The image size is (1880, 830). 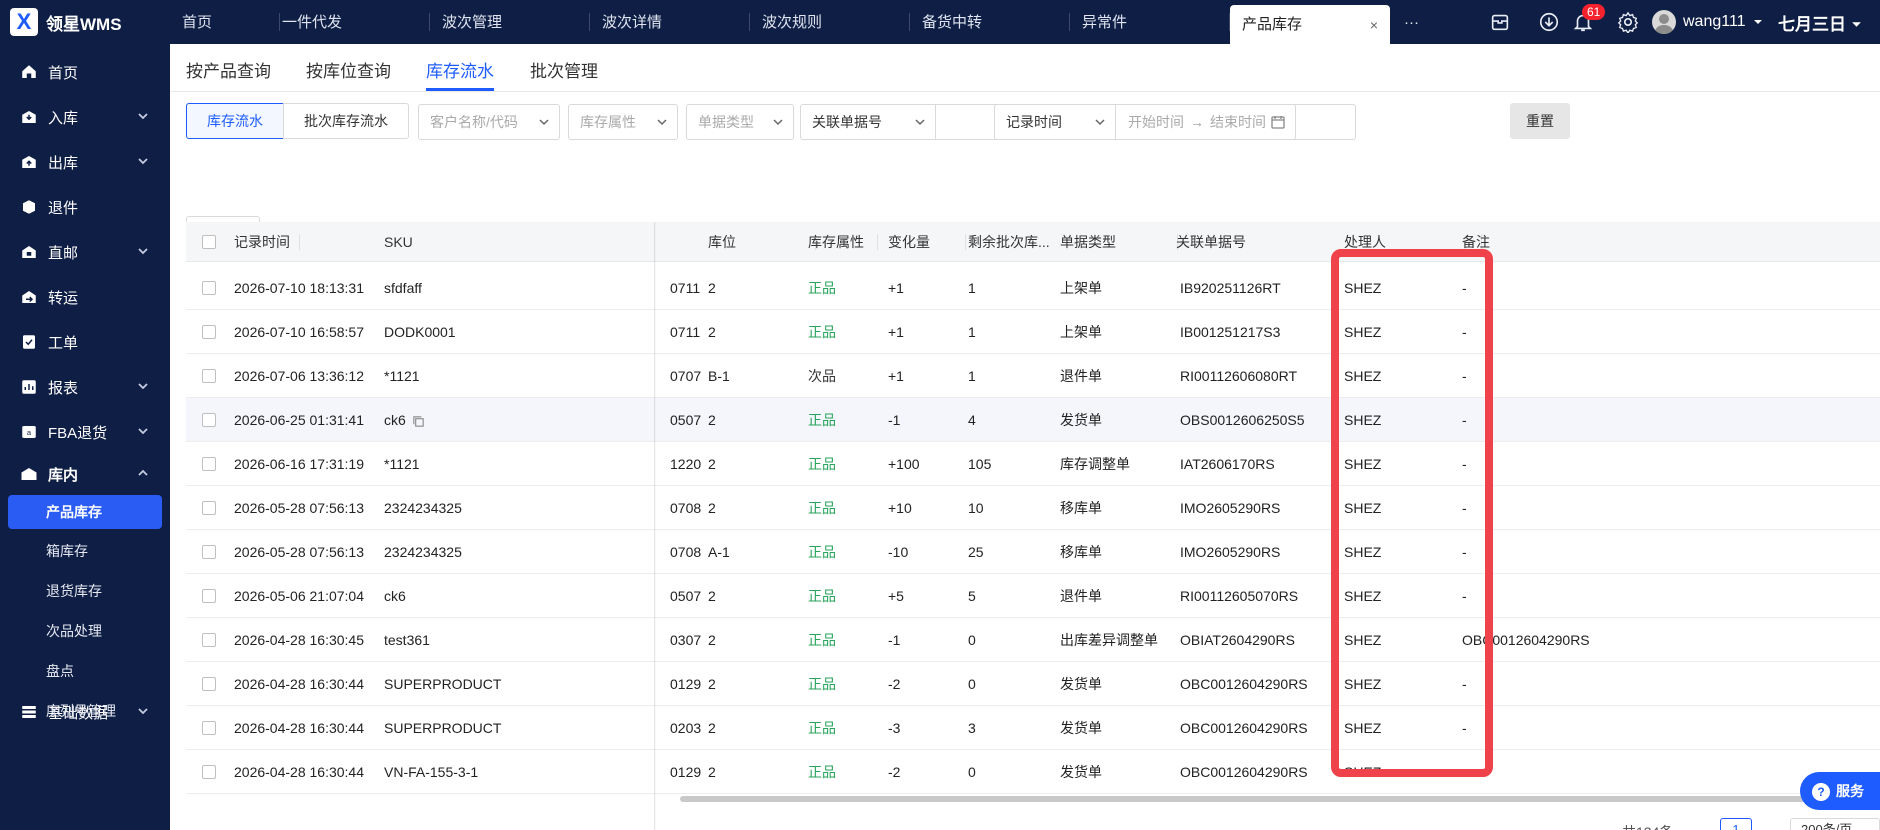 What do you see at coordinates (225, 22) in the screenshot?
I see `tab-home: 首页` at bounding box center [225, 22].